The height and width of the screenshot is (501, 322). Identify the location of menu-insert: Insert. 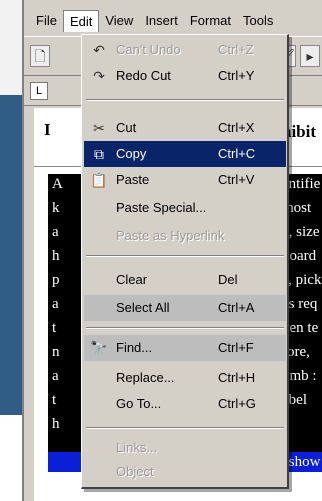
(161, 21).